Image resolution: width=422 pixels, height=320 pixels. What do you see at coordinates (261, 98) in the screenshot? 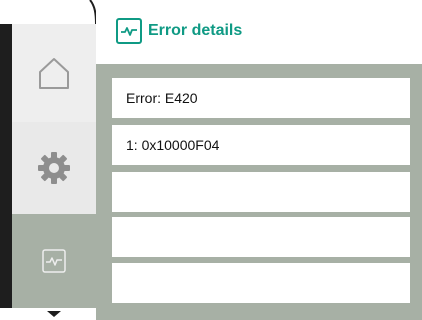
I see `list-item: Error: E420` at bounding box center [261, 98].